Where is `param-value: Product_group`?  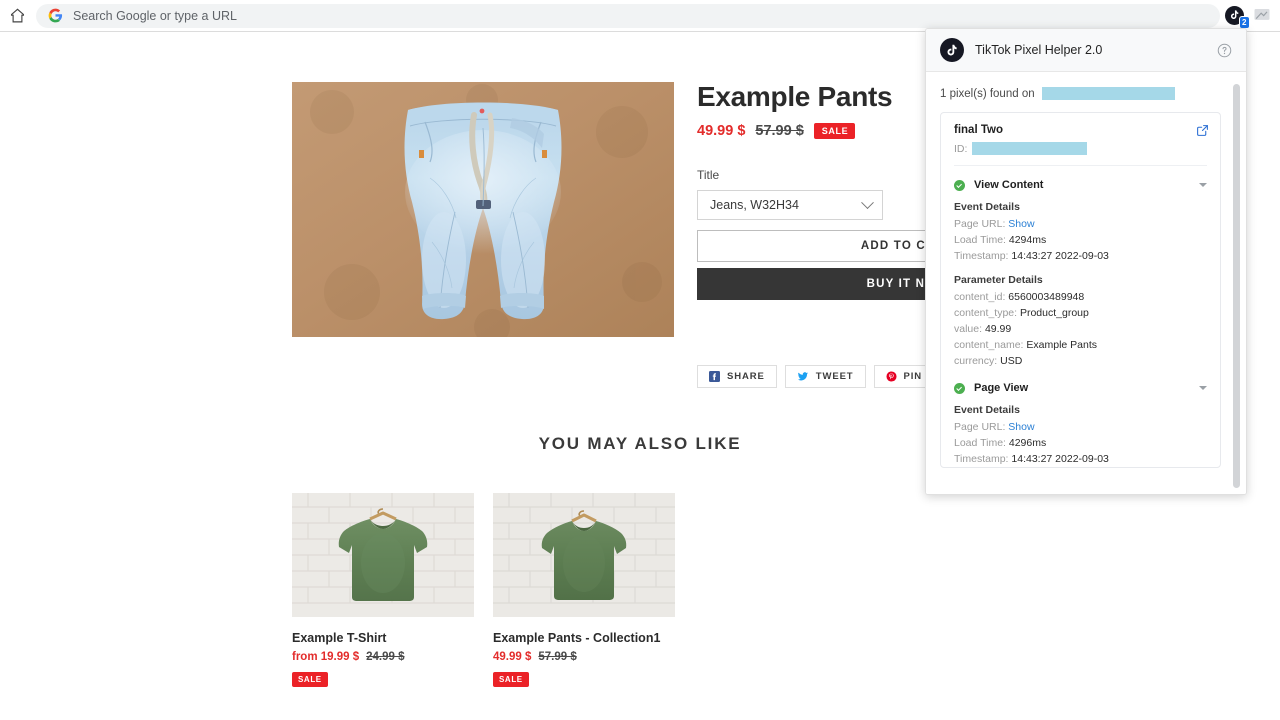
param-value: Product_group is located at coordinates (1054, 313).